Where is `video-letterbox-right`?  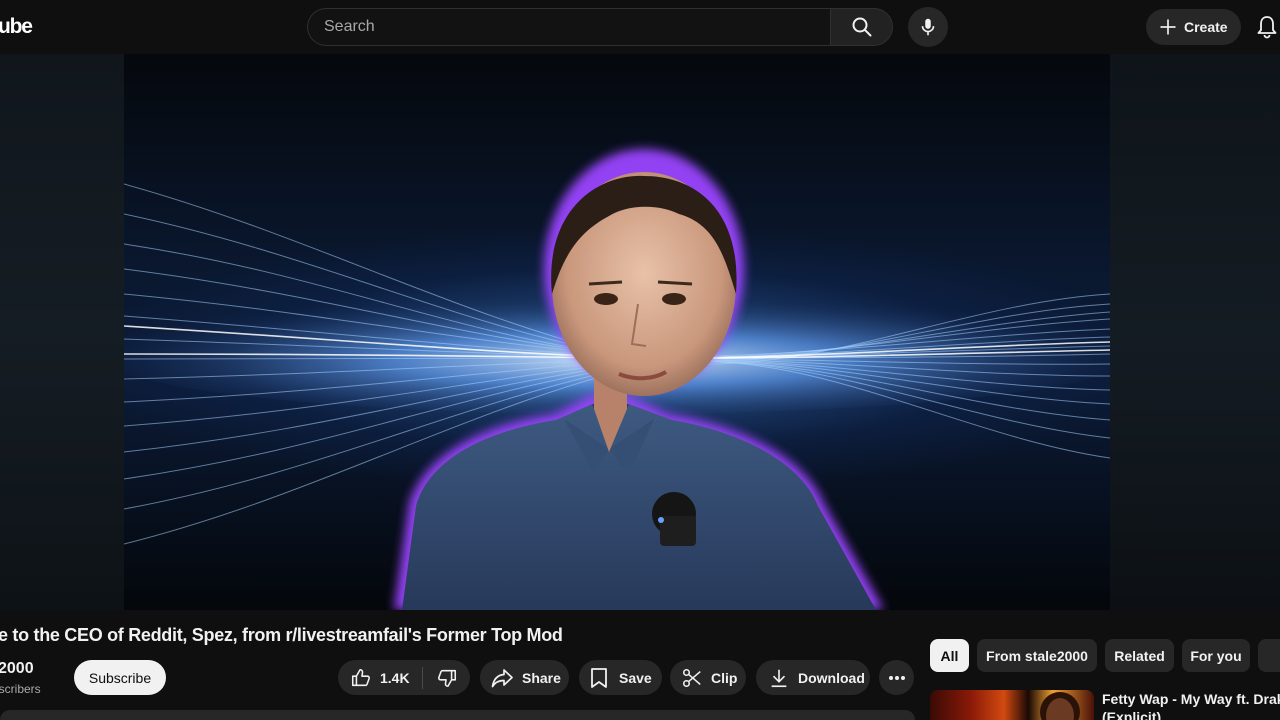 video-letterbox-right is located at coordinates (1195, 332).